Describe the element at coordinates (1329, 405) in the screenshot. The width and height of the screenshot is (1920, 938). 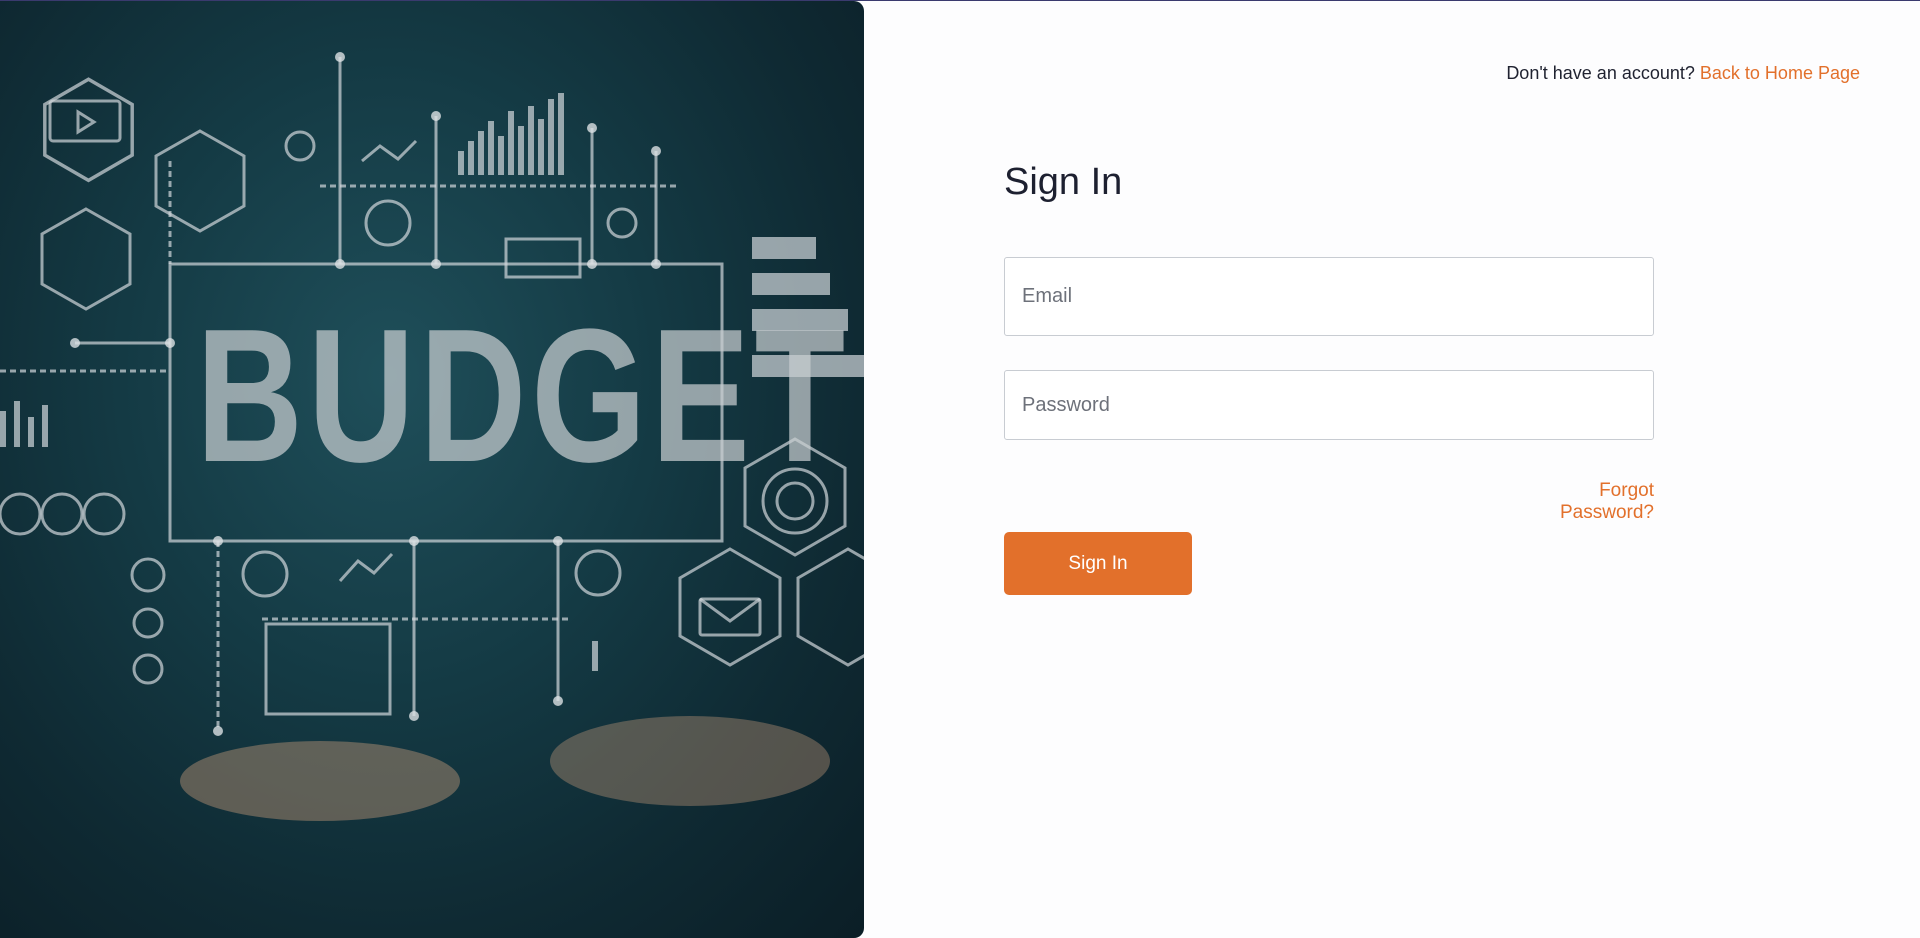
I see `password-field` at that location.